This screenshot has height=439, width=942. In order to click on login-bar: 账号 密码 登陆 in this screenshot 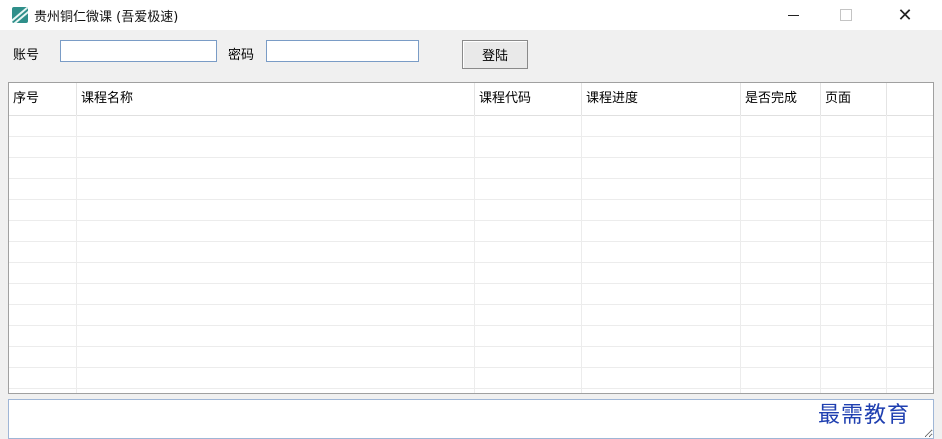, I will do `click(471, 55)`.